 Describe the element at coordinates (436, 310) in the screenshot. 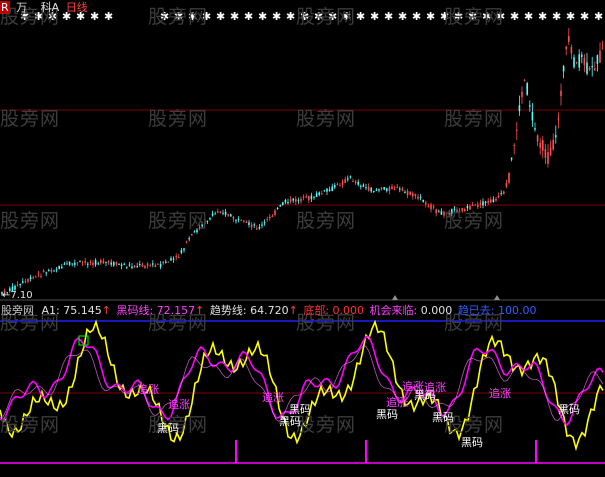

I see `chance-value: 0.000` at that location.